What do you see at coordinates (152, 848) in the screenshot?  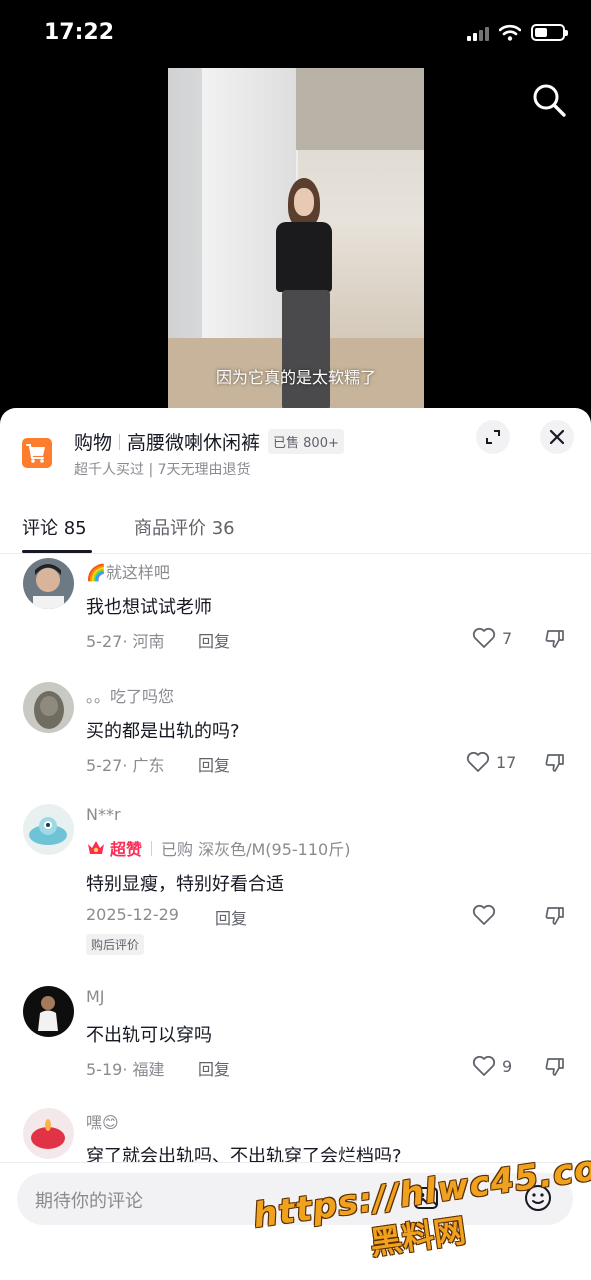 I see `badge-divider` at bounding box center [152, 848].